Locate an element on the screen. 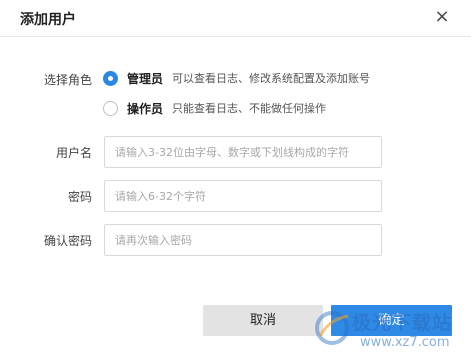 The height and width of the screenshot is (361, 471). radio-unchecked-icon is located at coordinates (110, 108).